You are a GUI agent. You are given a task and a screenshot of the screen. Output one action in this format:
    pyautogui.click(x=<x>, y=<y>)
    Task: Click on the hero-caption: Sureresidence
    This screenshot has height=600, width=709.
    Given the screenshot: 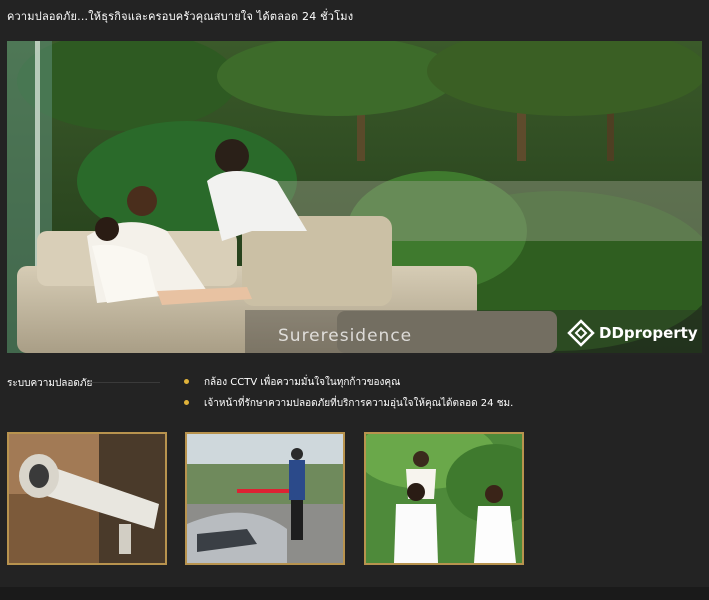 What is the action you would take?
    pyautogui.click(x=345, y=336)
    